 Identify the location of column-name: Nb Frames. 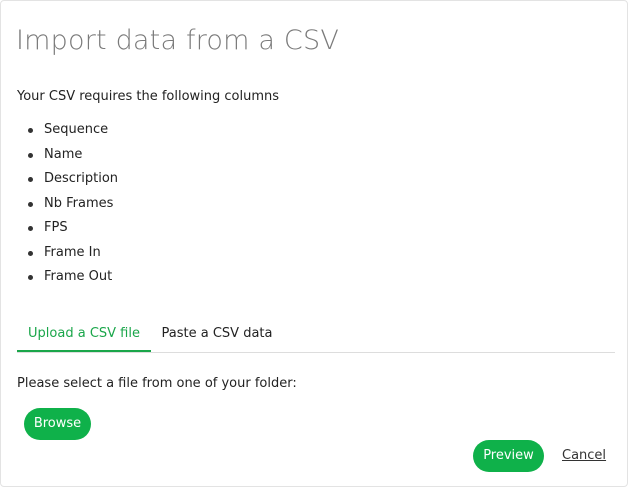
(79, 203).